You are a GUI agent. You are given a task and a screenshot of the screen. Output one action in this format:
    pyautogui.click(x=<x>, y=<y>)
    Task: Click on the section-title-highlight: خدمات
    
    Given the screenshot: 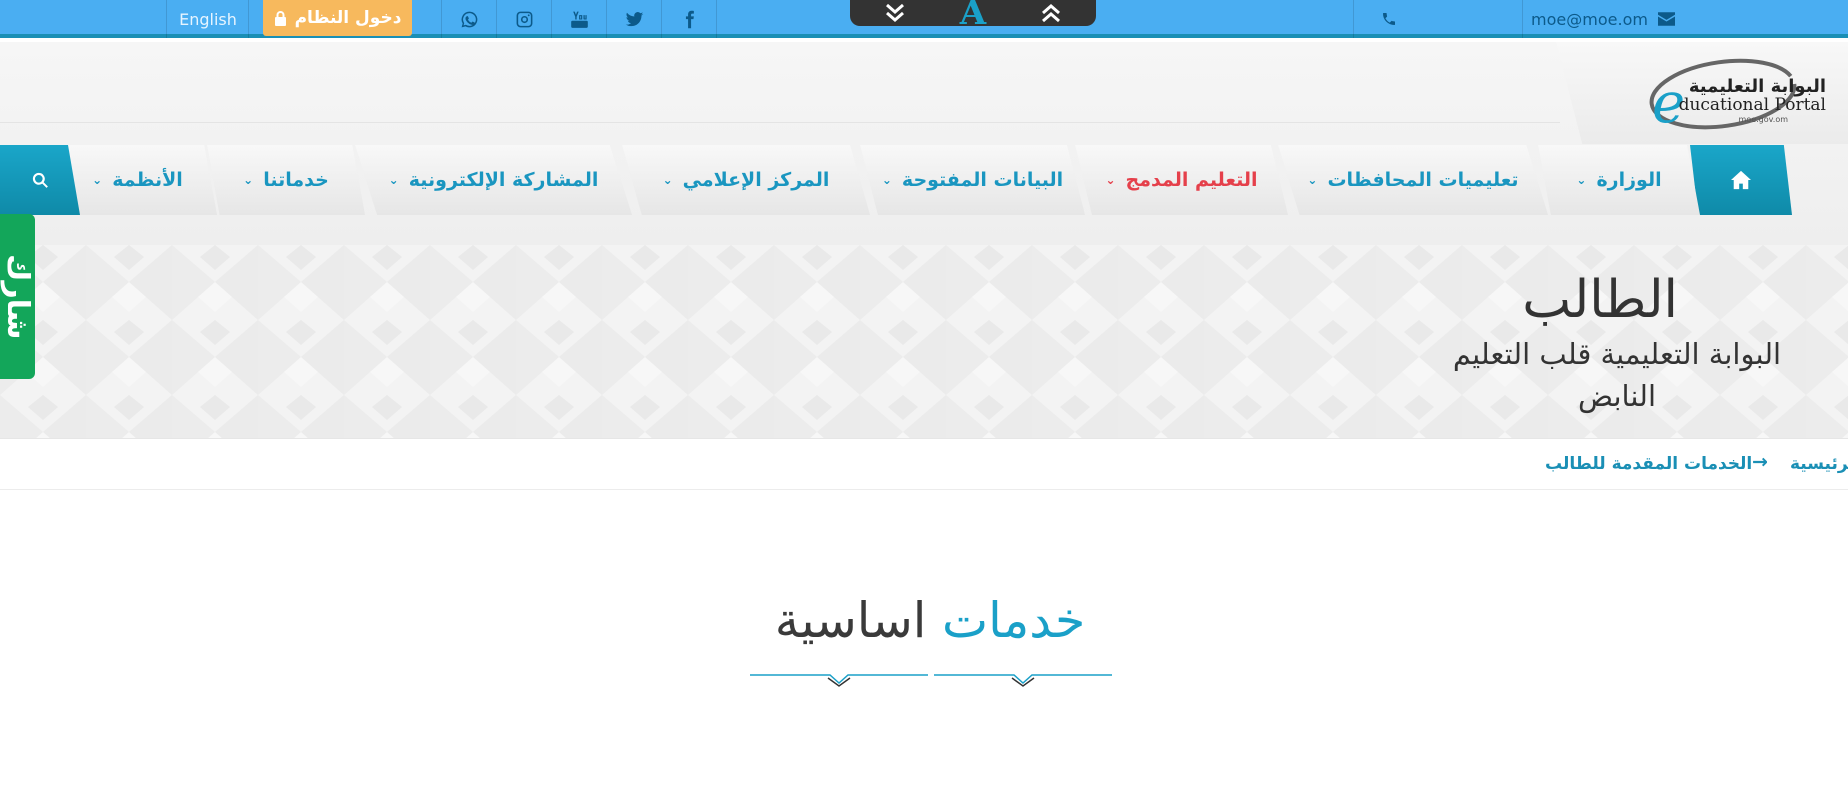 What is the action you would take?
    pyautogui.click(x=1013, y=620)
    